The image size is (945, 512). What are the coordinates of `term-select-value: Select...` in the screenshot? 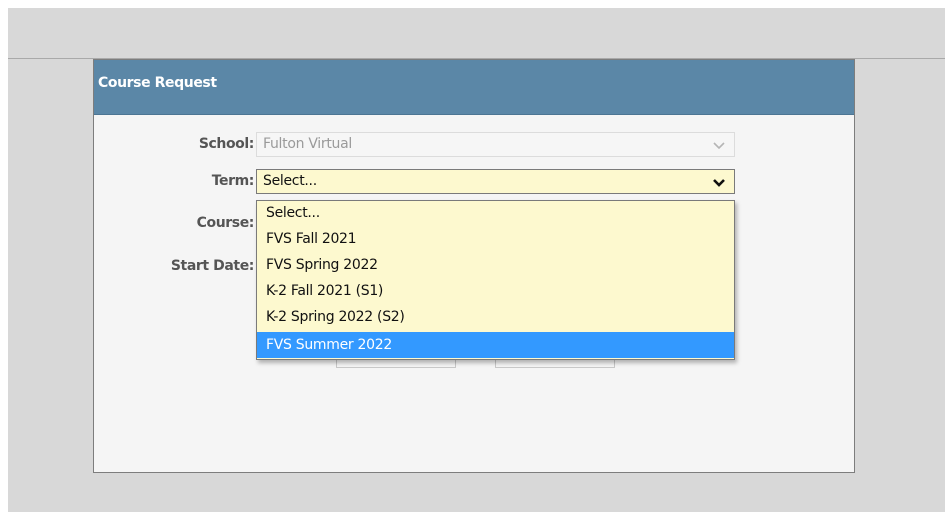 It's located at (290, 181).